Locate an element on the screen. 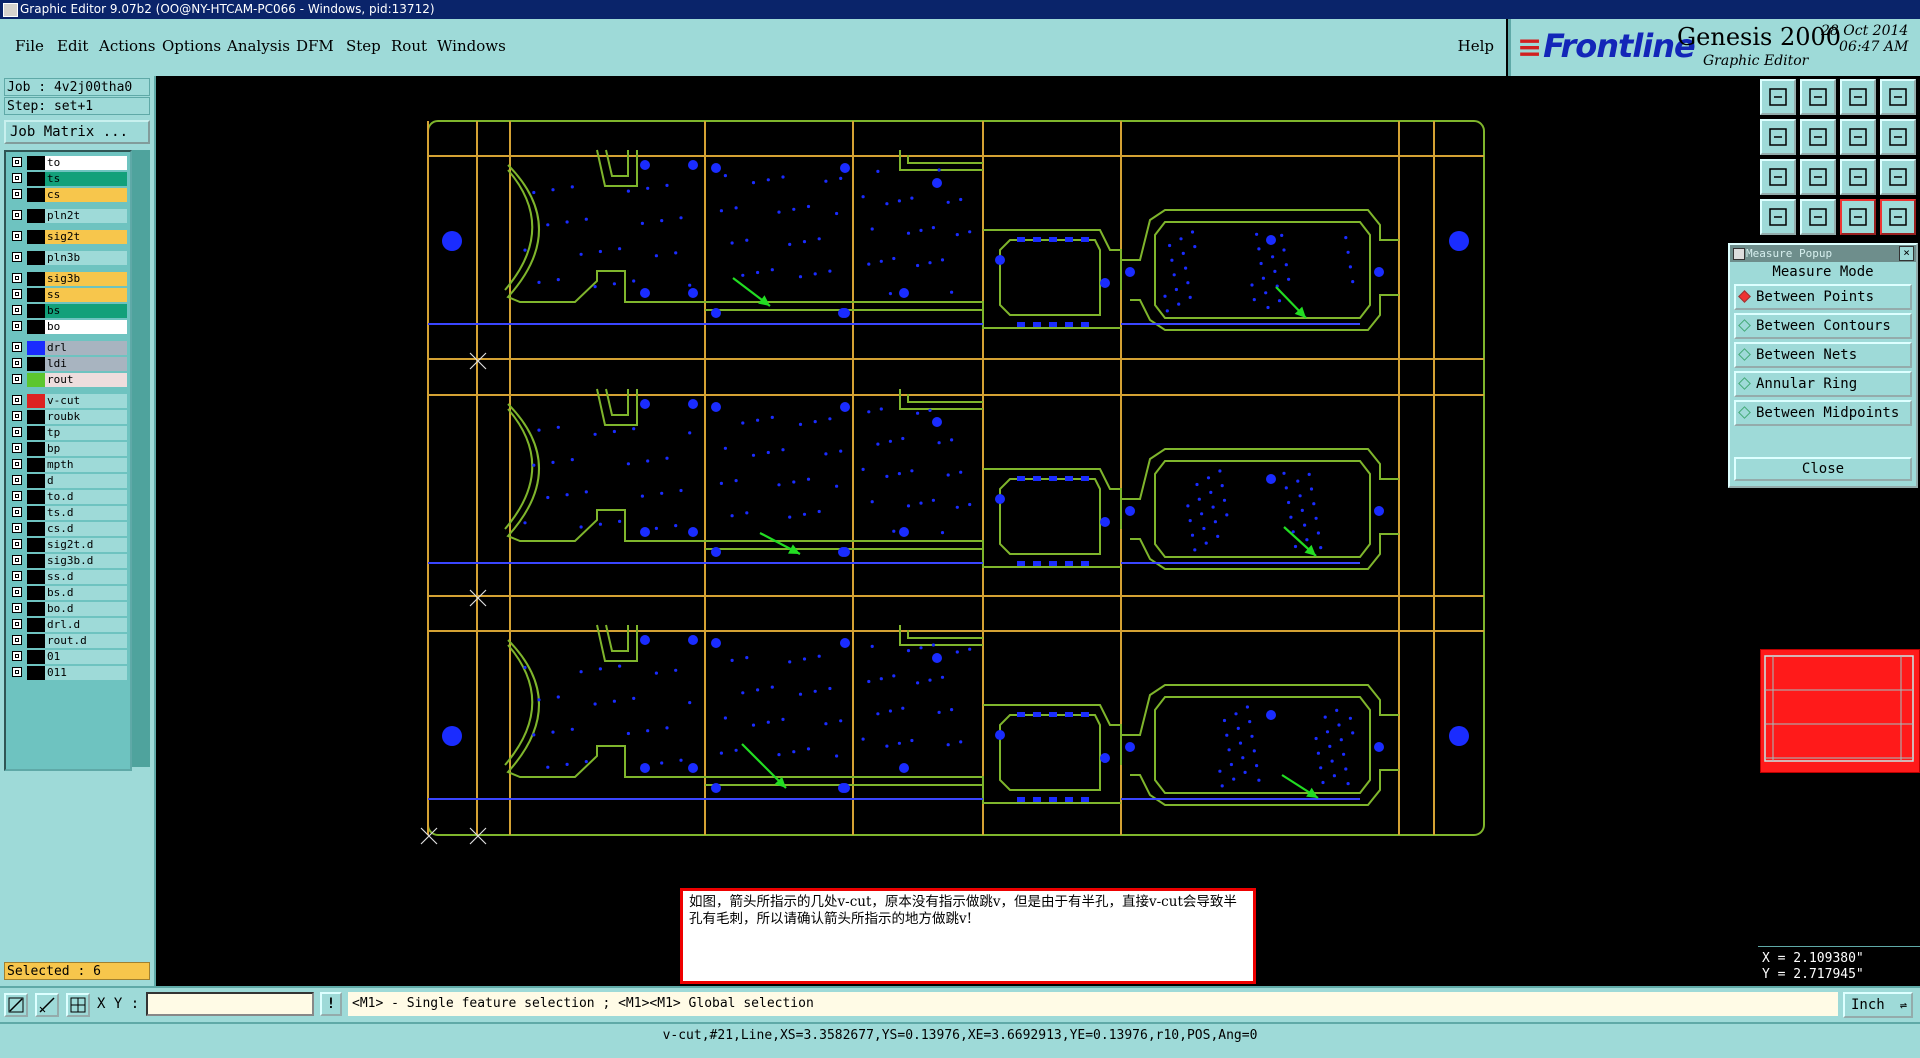 Image resolution: width=1920 pixels, height=1058 pixels. layer-row-drl: drl is located at coordinates (68, 348).